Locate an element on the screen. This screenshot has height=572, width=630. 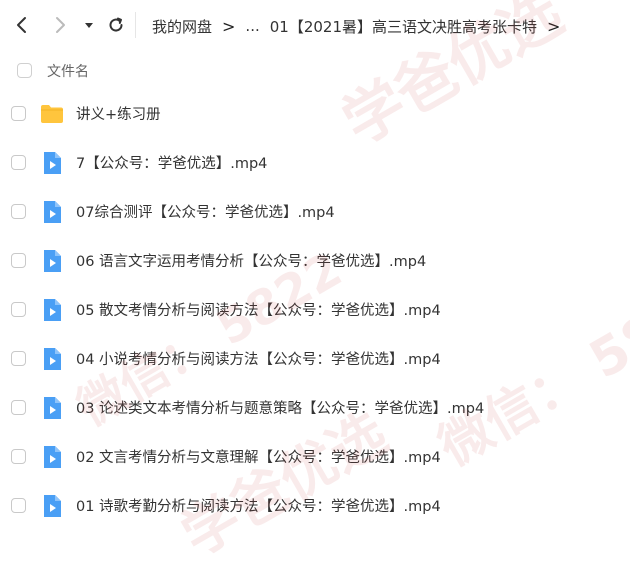
list-item: 02 文言考情分析与文意理解【公众号：学爸优选】.mp4 is located at coordinates (315, 457).